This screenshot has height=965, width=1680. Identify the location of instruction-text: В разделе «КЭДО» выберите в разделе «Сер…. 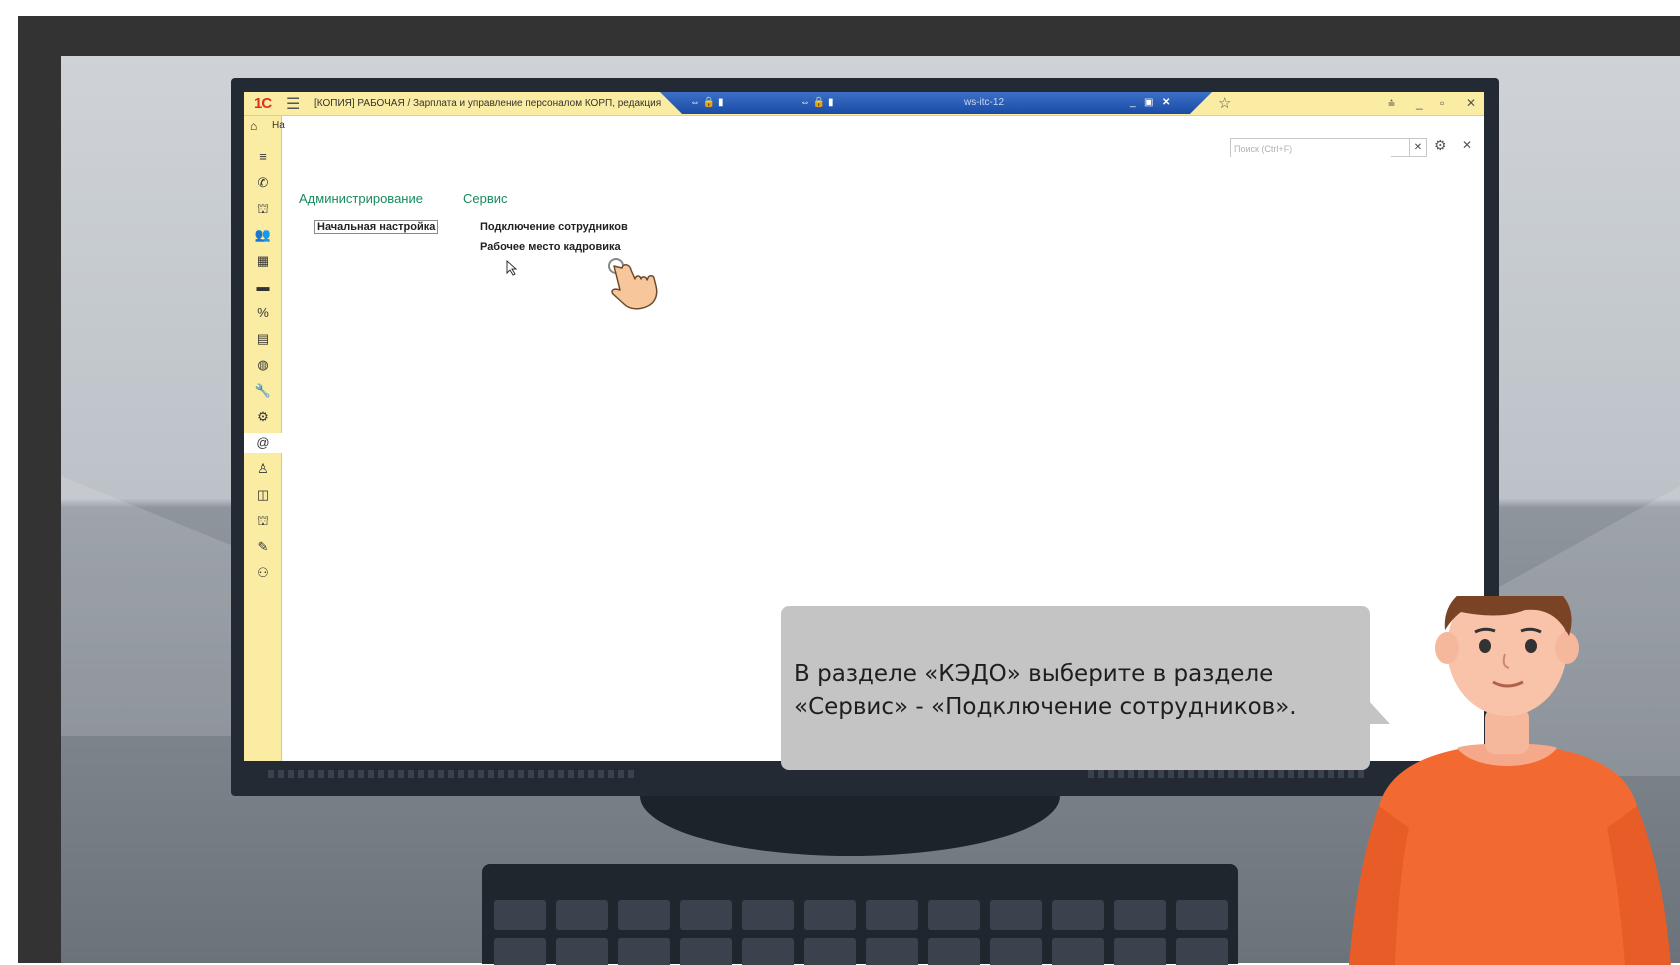
(1045, 690).